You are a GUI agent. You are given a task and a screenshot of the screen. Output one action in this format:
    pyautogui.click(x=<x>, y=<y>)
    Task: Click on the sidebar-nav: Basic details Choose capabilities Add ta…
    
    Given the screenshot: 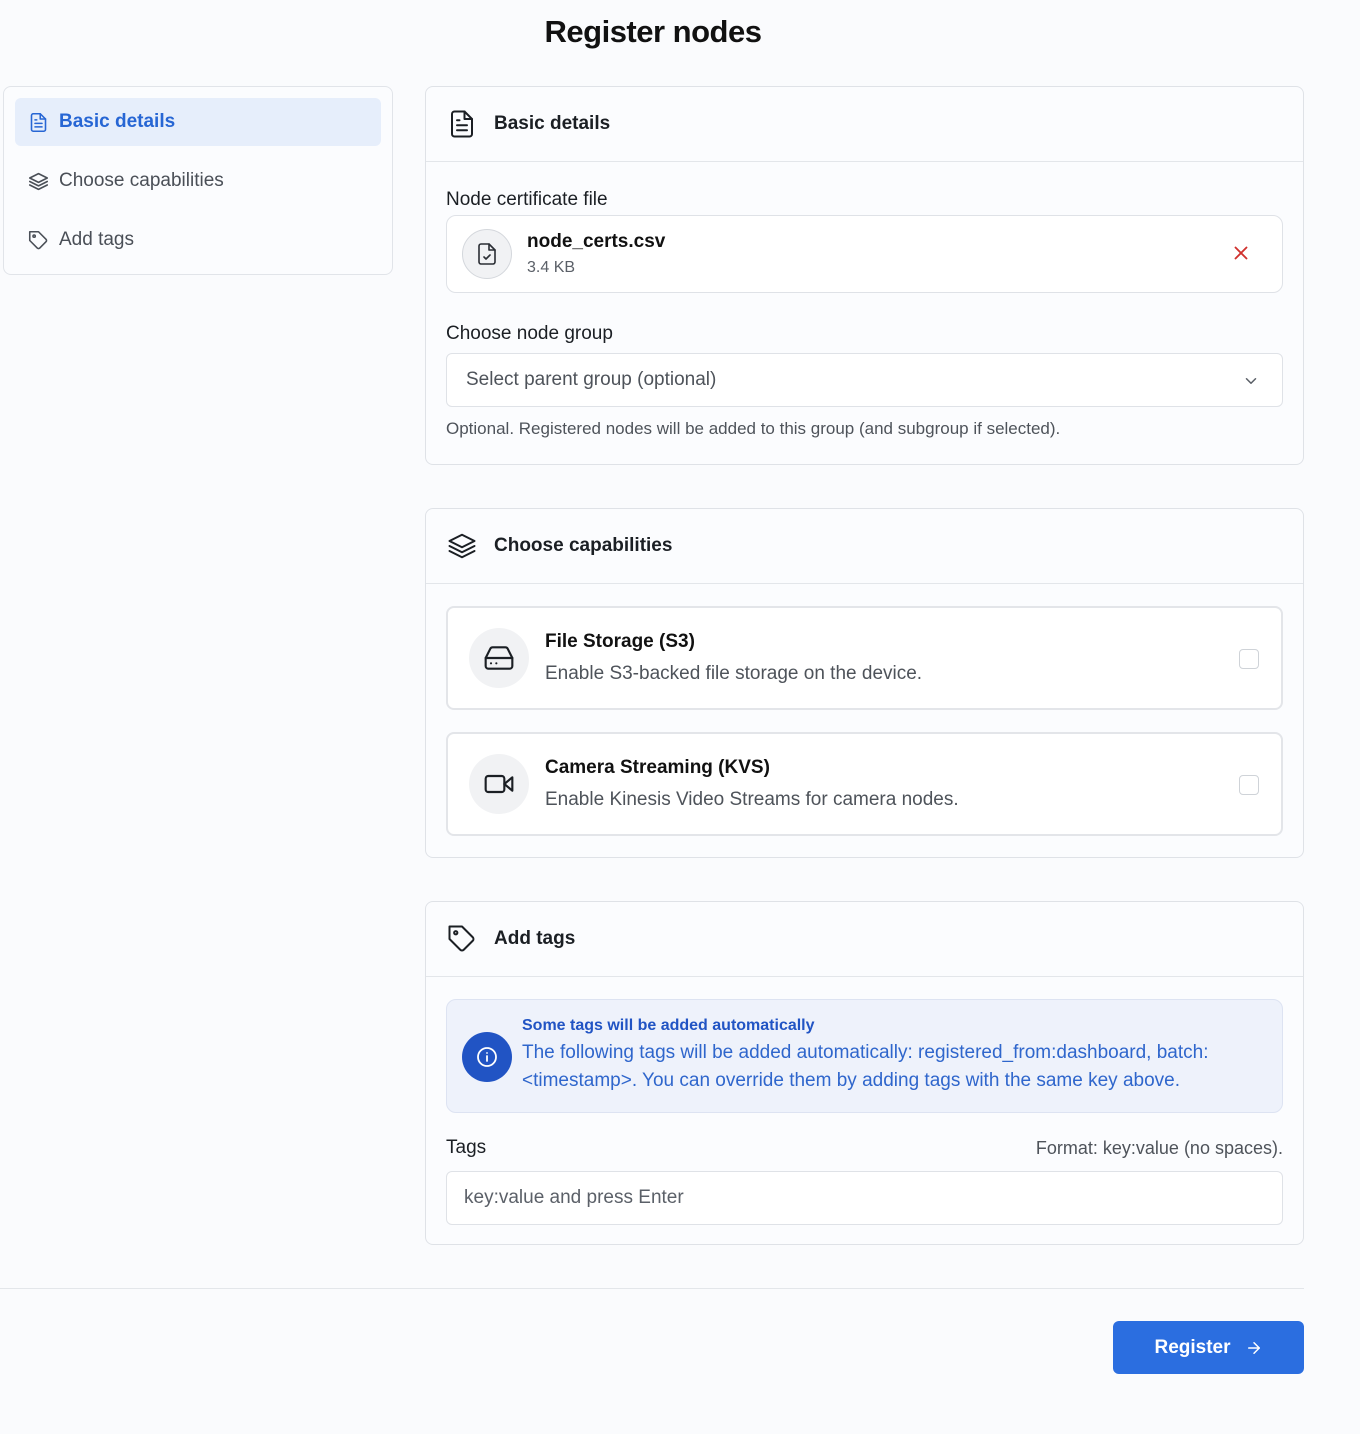 What is the action you would take?
    pyautogui.click(x=198, y=180)
    